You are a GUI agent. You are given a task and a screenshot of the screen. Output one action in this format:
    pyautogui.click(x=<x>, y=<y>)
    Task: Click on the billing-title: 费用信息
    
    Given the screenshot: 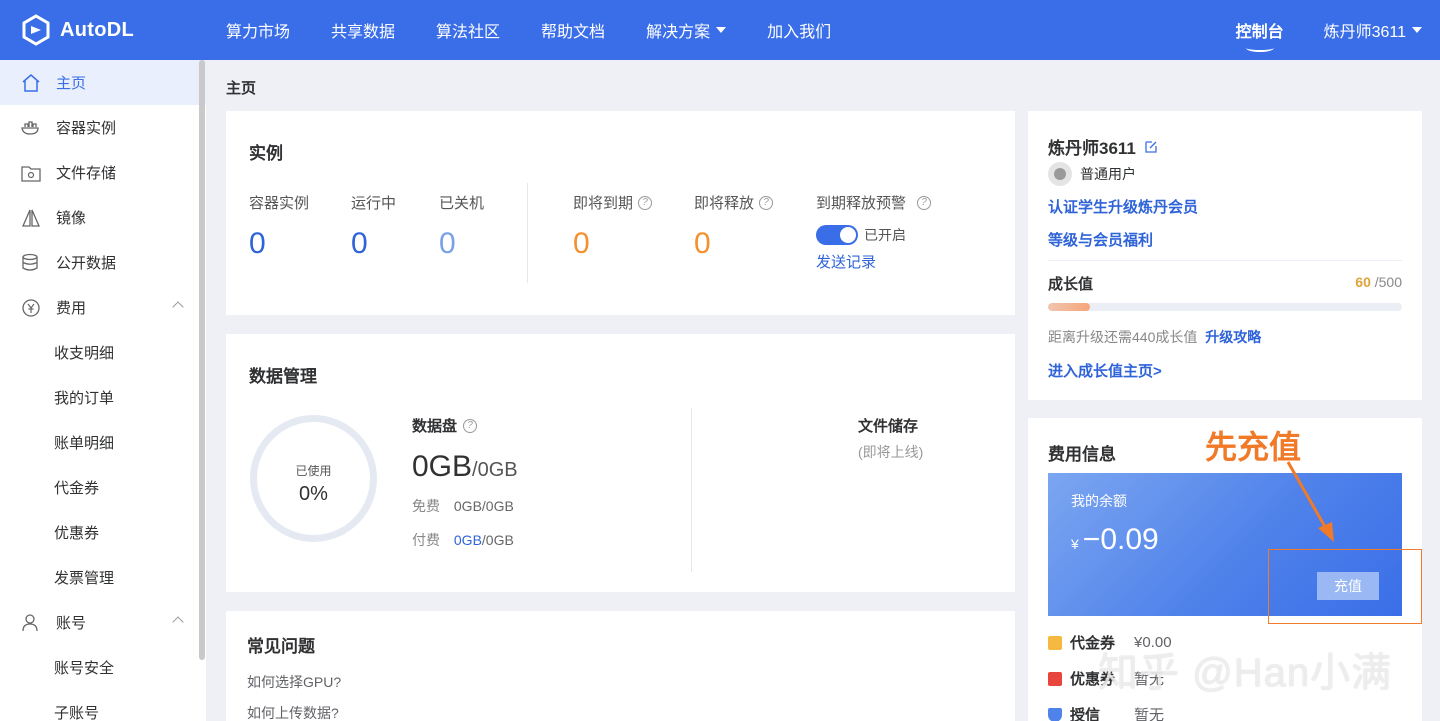 What is the action you would take?
    pyautogui.click(x=1082, y=454)
    